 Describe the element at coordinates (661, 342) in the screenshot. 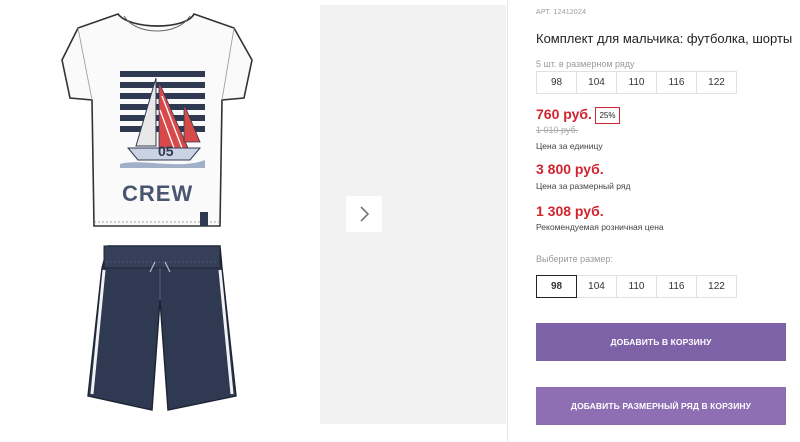

I see `add-to-cart-button: ДОБАВИТЬ В КОРЗИНУ` at that location.